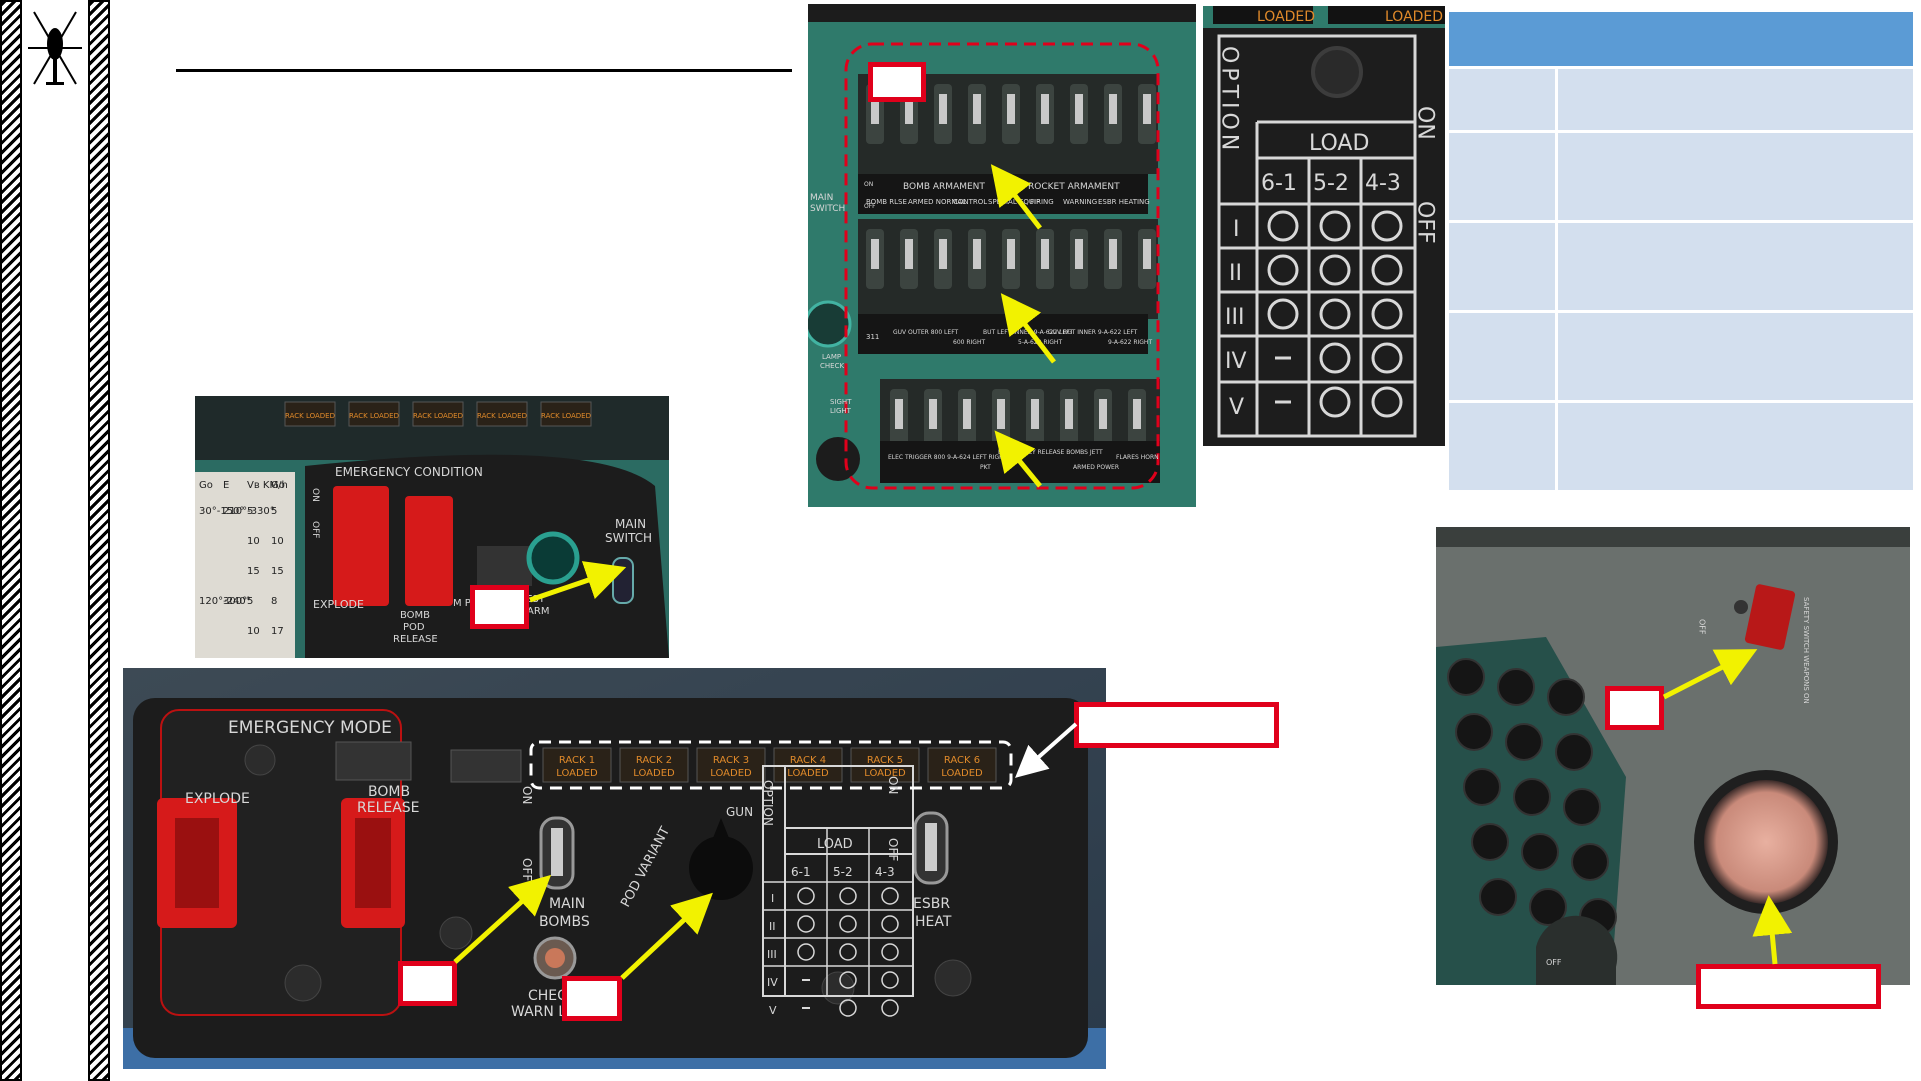  I want to click on emg-off-label: OFF, so click(315, 529).